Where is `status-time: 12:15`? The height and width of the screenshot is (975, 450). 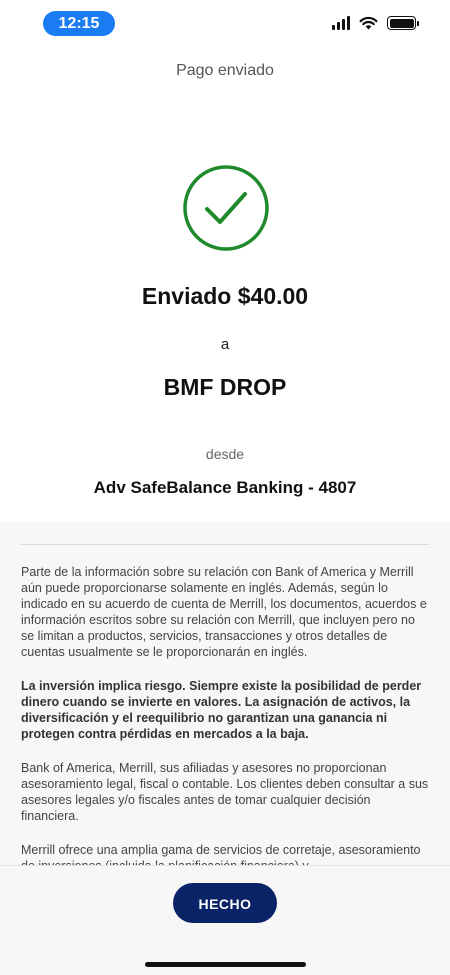 status-time: 12:15 is located at coordinates (79, 23).